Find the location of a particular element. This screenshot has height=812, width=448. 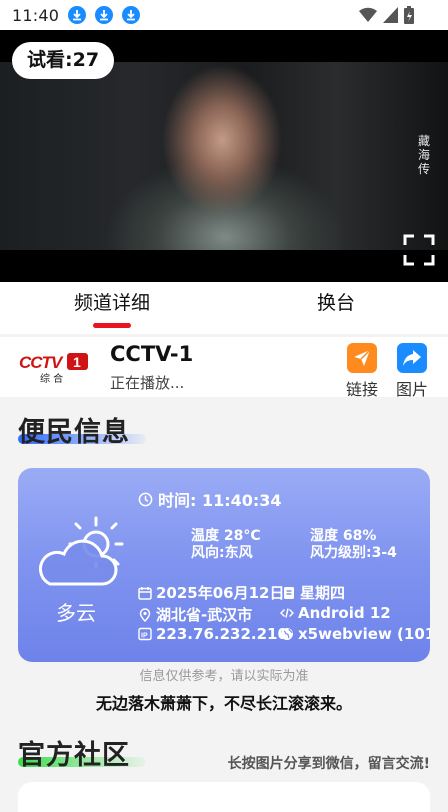

image-label: 图片 is located at coordinates (411, 389).